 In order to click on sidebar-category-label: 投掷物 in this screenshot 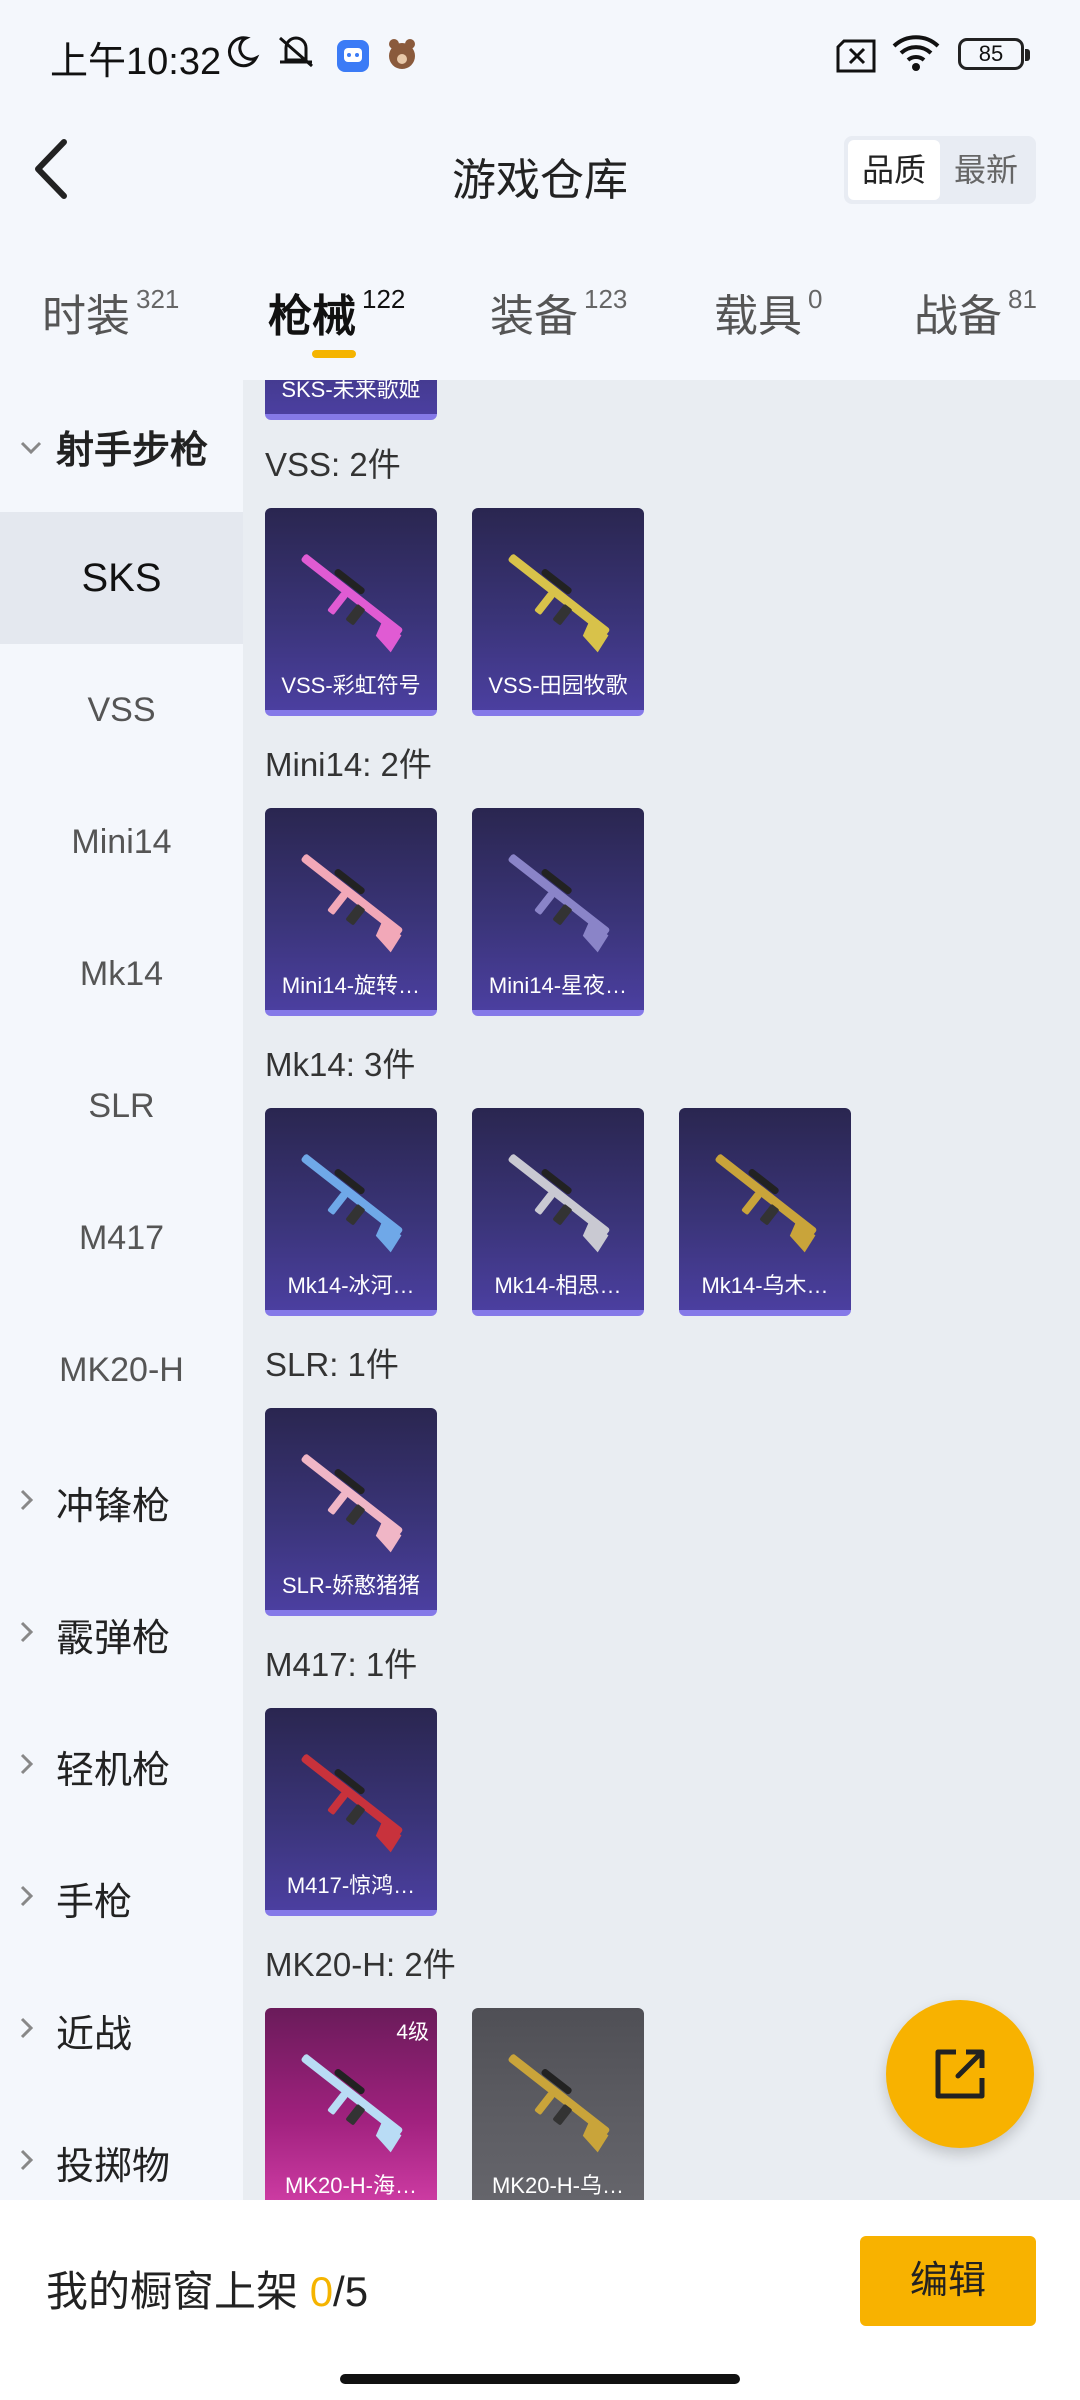, I will do `click(113, 2166)`.